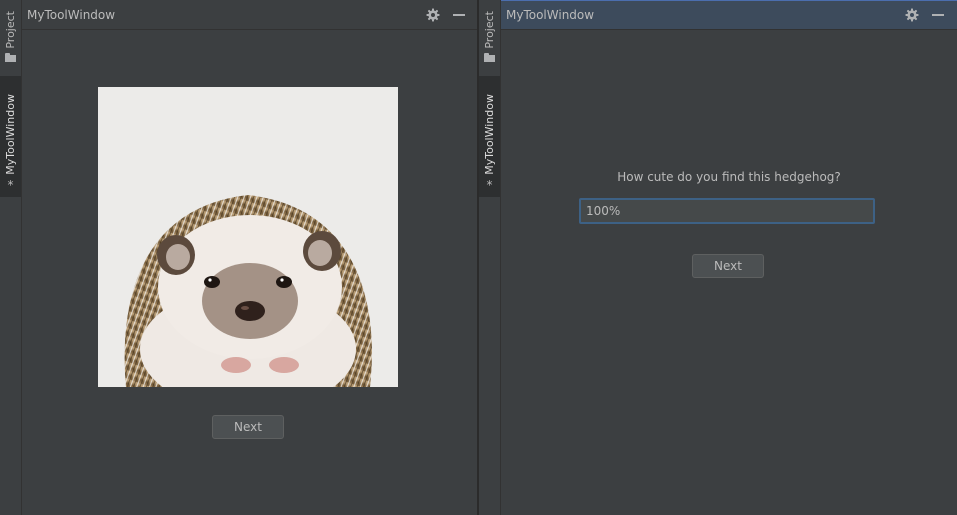  Describe the element at coordinates (729, 177) in the screenshot. I see `question-label: How cute do you find this hedgehog?` at that location.